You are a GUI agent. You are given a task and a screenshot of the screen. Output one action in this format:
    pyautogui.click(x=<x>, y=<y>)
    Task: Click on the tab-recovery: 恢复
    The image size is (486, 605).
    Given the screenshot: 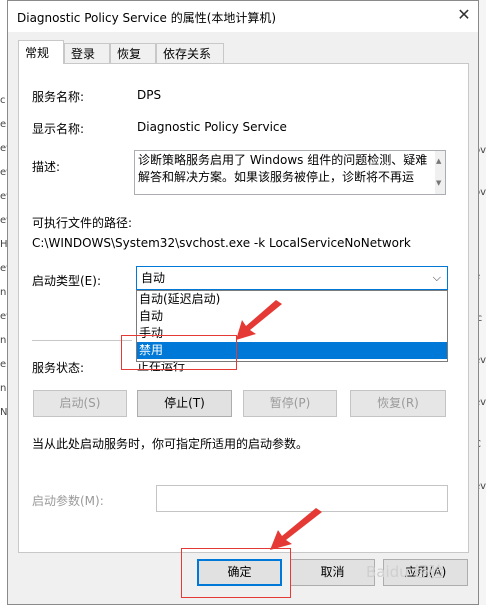 What is the action you would take?
    pyautogui.click(x=133, y=53)
    